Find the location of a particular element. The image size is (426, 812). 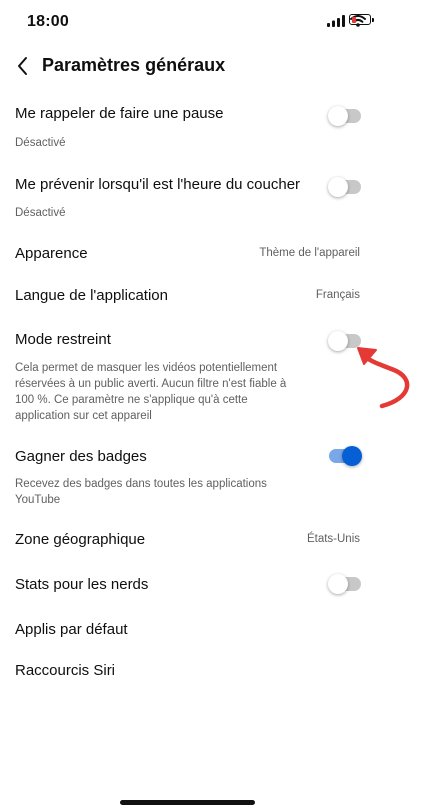

bedtime-reminder-toggle is located at coordinates (344, 187).